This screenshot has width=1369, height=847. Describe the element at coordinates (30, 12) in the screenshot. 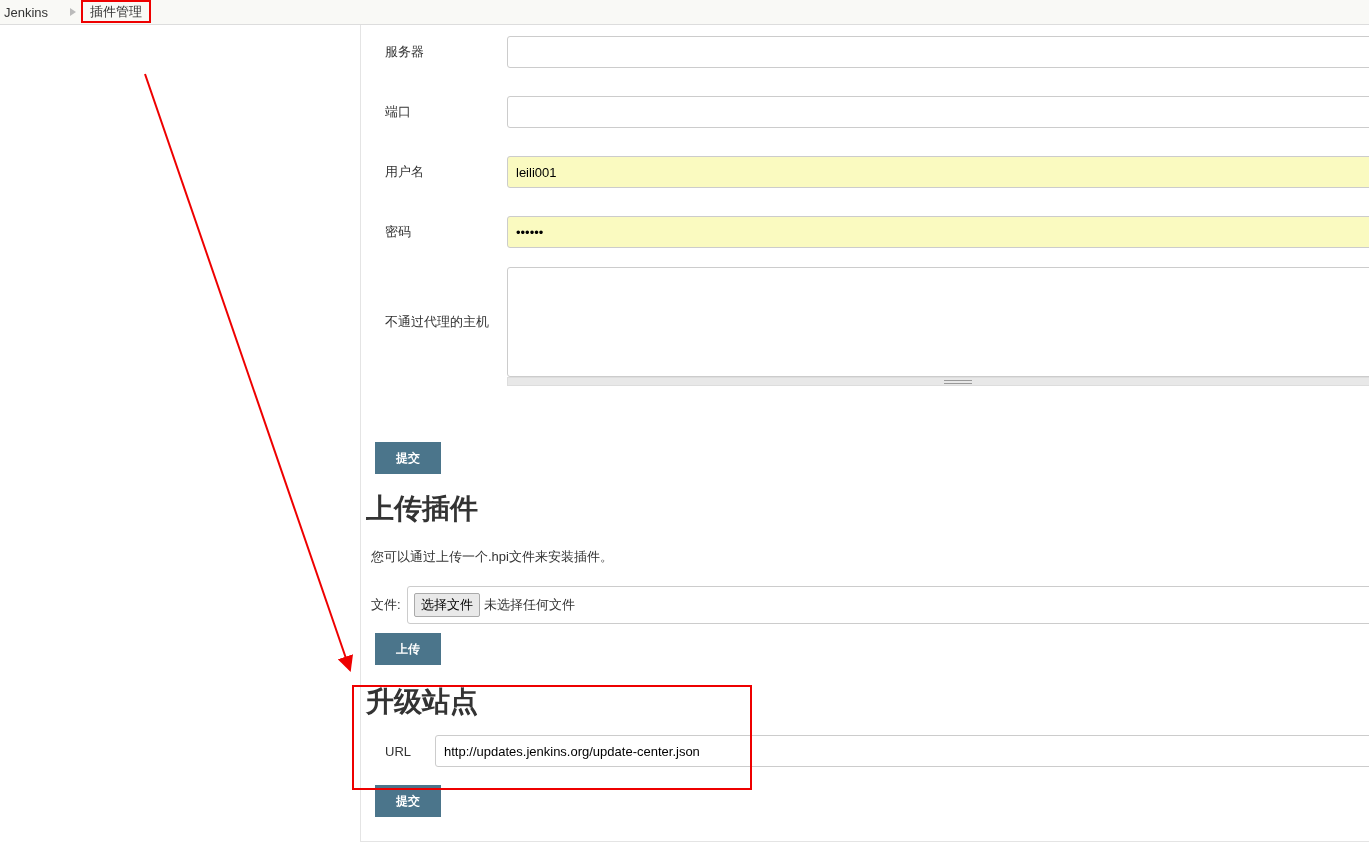

I see `breadcrumb-link: Jenkins` at that location.